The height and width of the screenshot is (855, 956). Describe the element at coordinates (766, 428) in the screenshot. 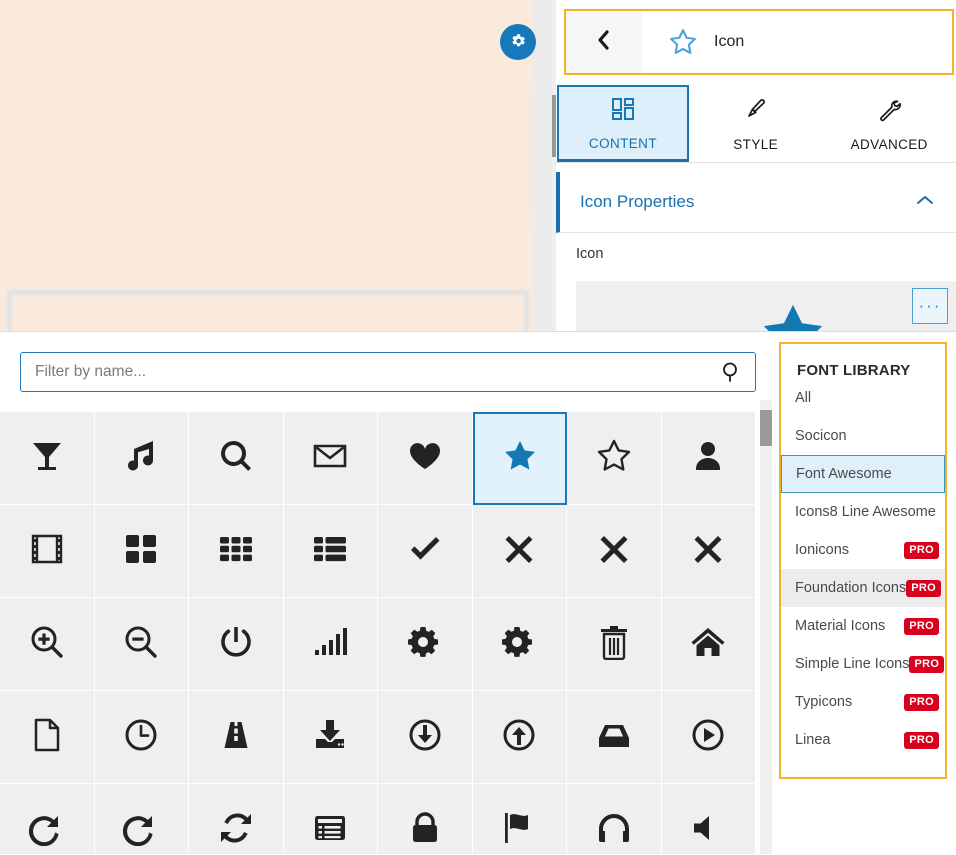

I see `icon-grid-scrollbar-thumb` at that location.